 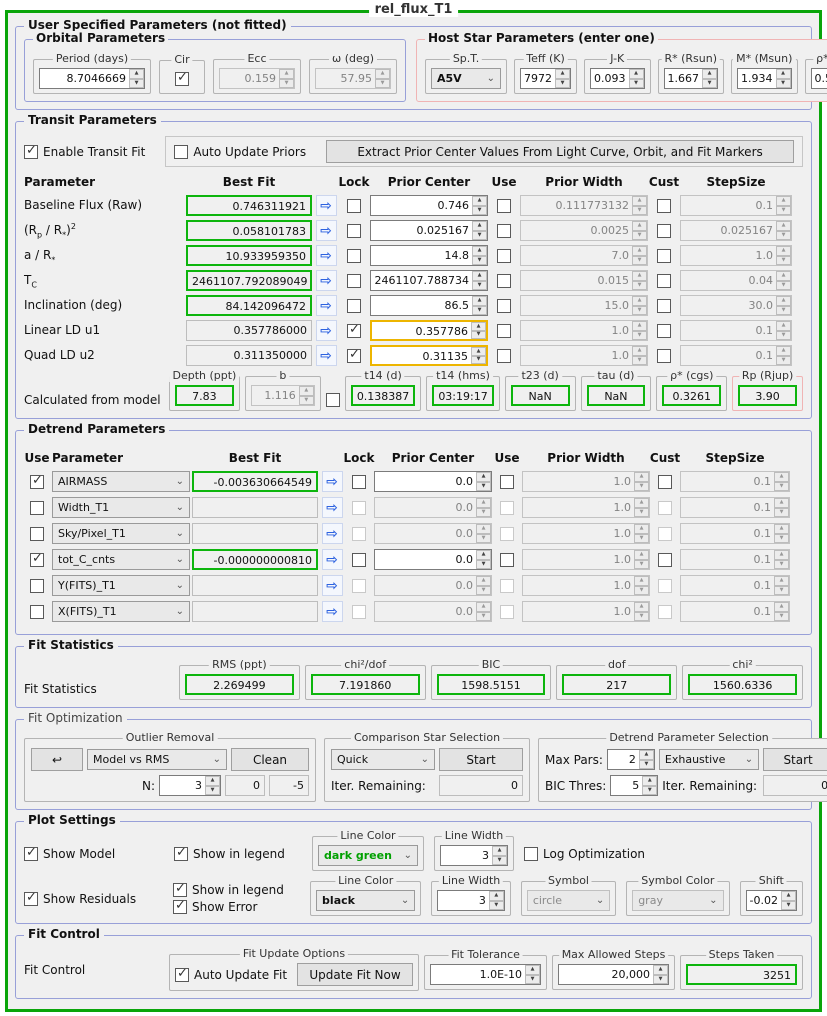 What do you see at coordinates (764, 78) in the screenshot?
I see `mstar-spinner: 1.934▲▼` at bounding box center [764, 78].